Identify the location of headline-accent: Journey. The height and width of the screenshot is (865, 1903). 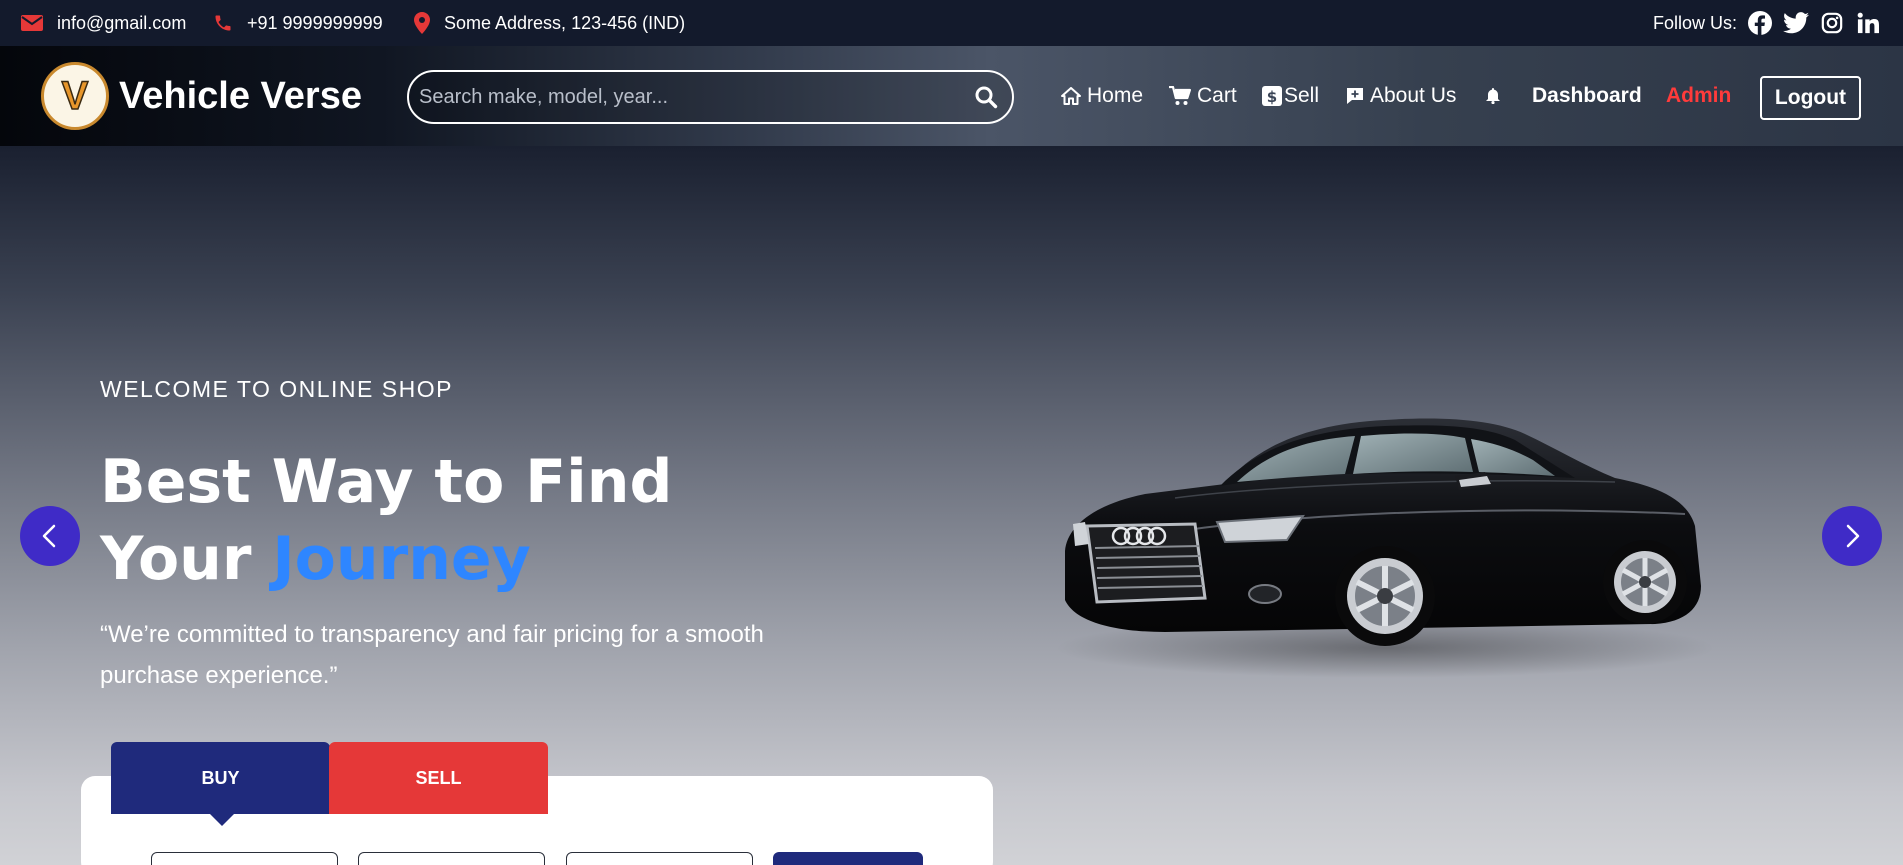
(401, 559).